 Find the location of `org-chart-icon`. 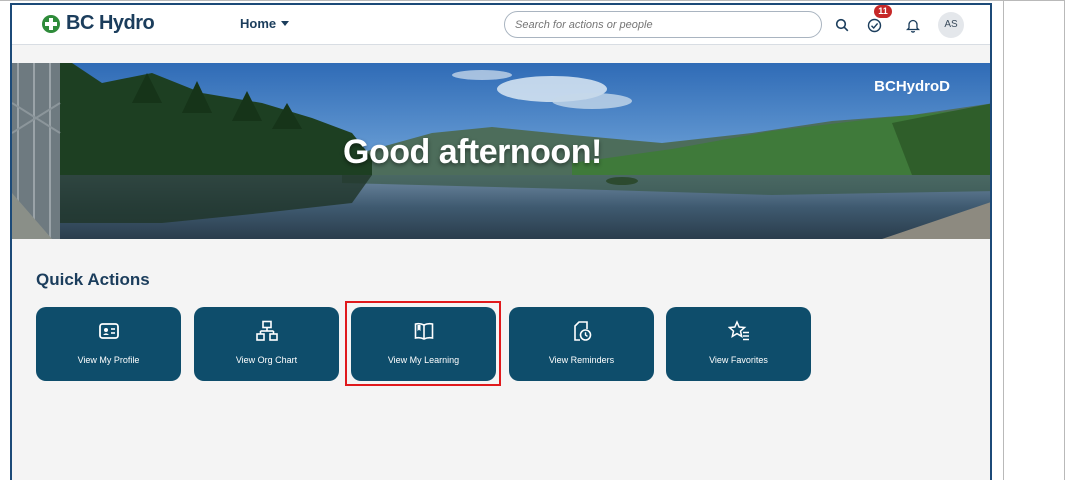

org-chart-icon is located at coordinates (266, 330).